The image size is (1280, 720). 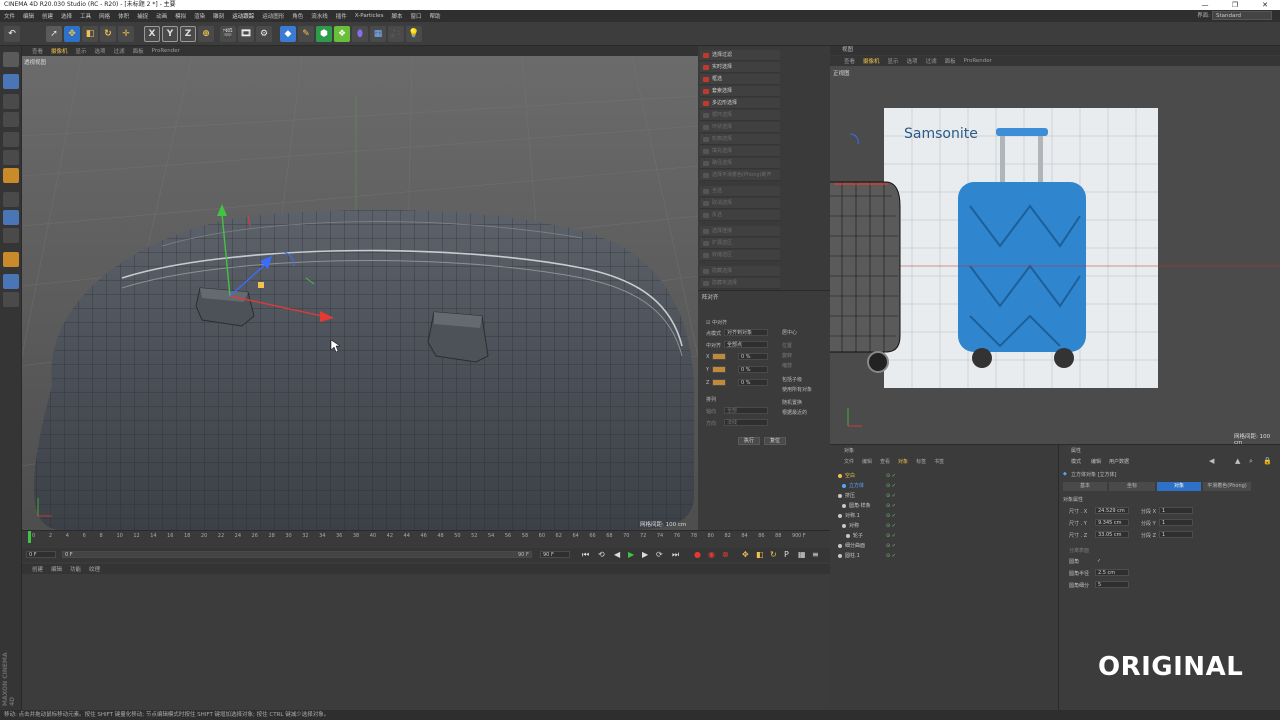 I want to click on object-row: 对称 ⊙ ✓, so click(x=944, y=526).